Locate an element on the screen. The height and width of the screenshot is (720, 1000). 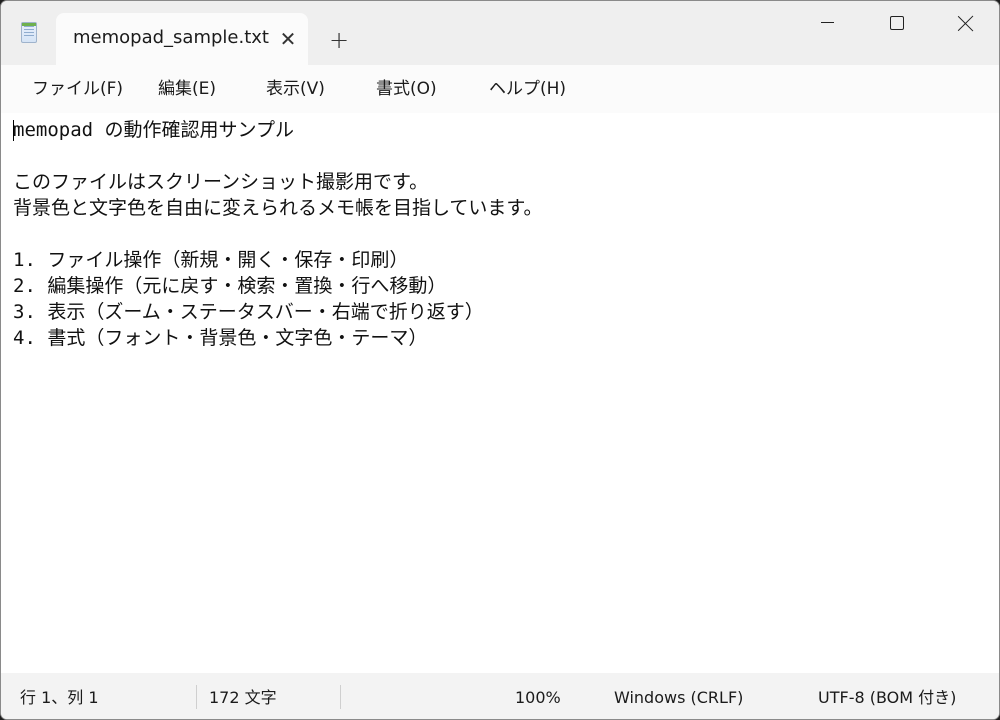
close-icon is located at coordinates (965, 23).